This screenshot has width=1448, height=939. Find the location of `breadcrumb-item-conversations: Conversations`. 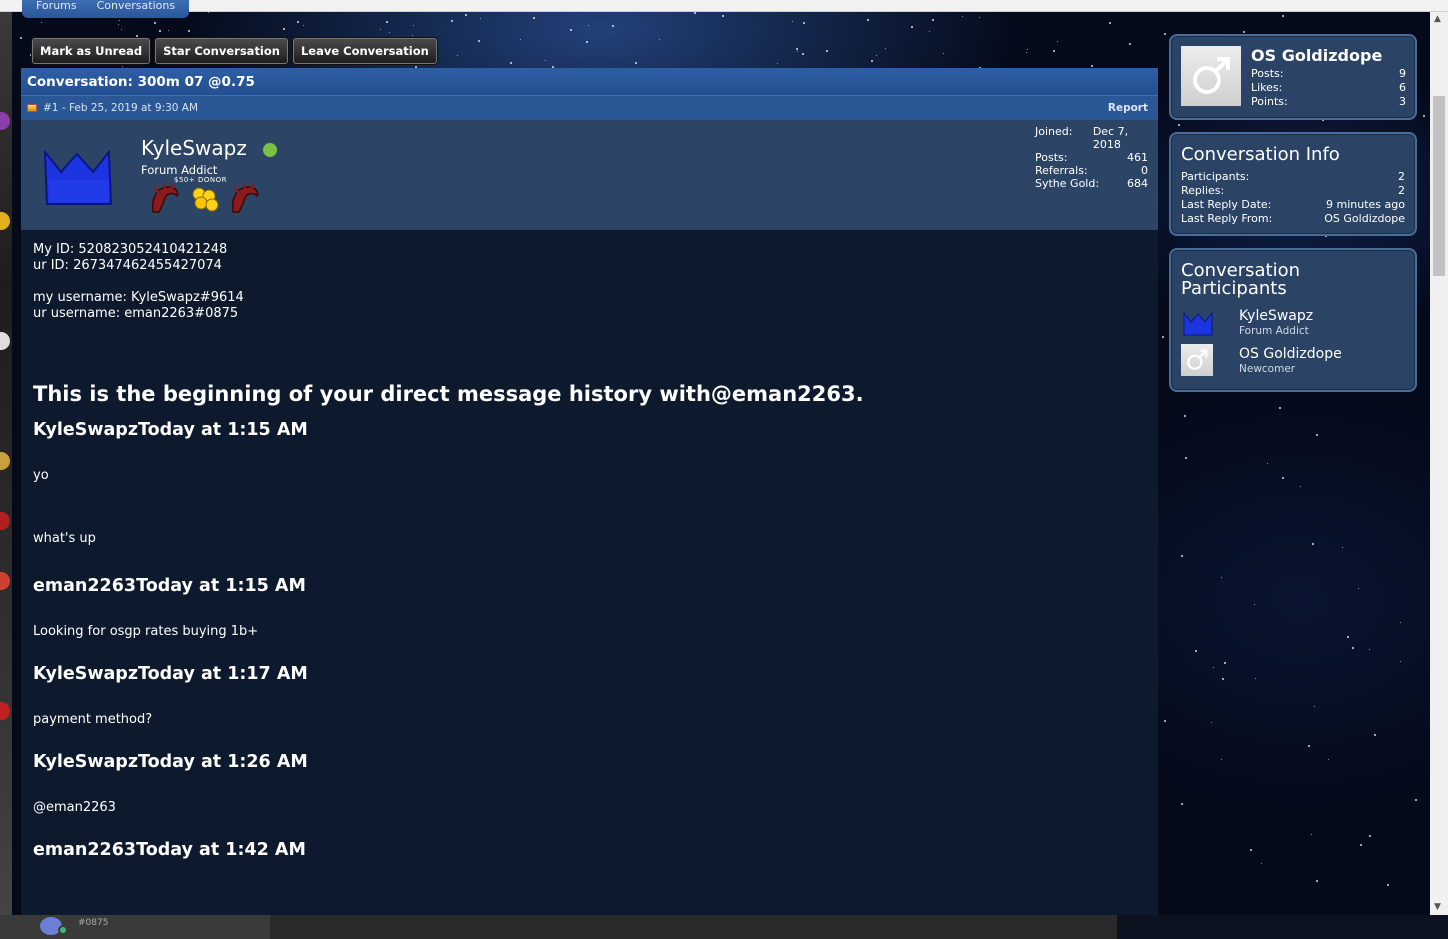

breadcrumb-item-conversations: Conversations is located at coordinates (136, 9).